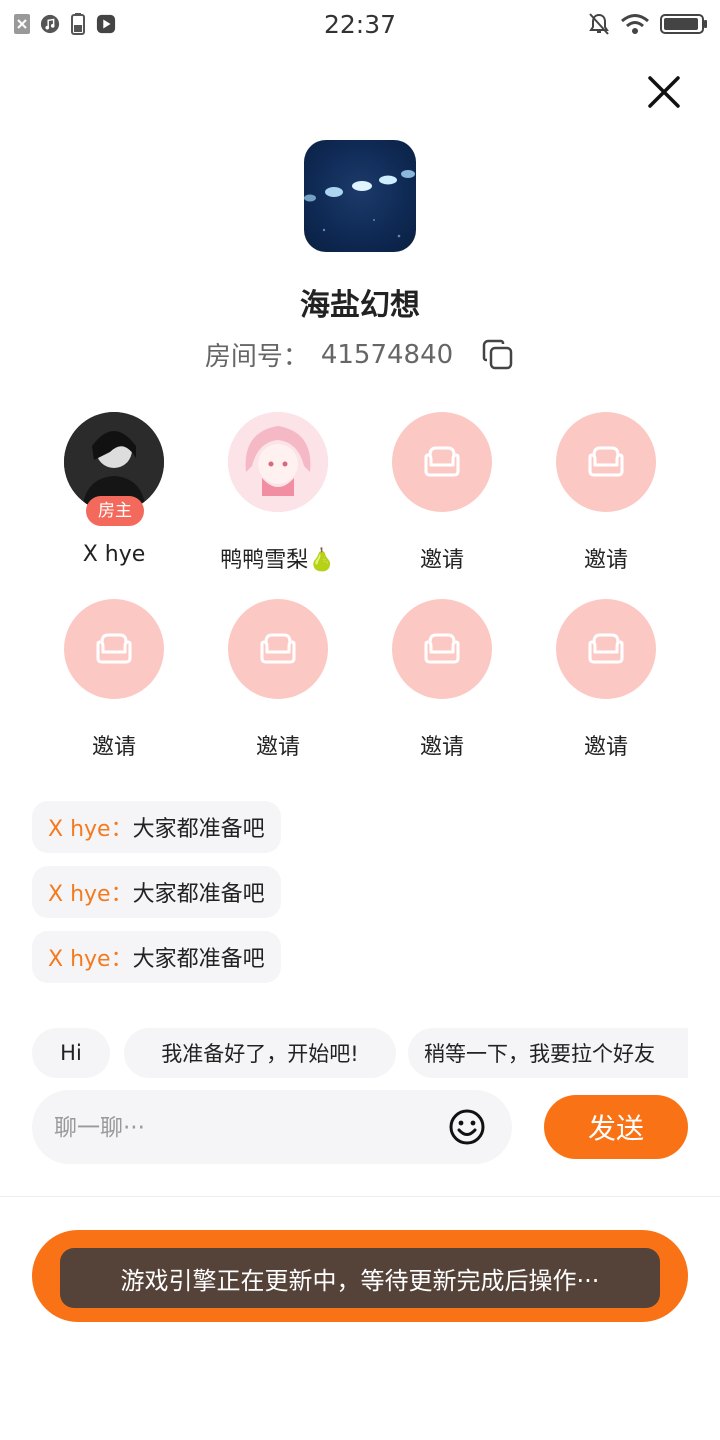 The image size is (720, 1440). I want to click on seat-3: 邀请, so click(442, 493).